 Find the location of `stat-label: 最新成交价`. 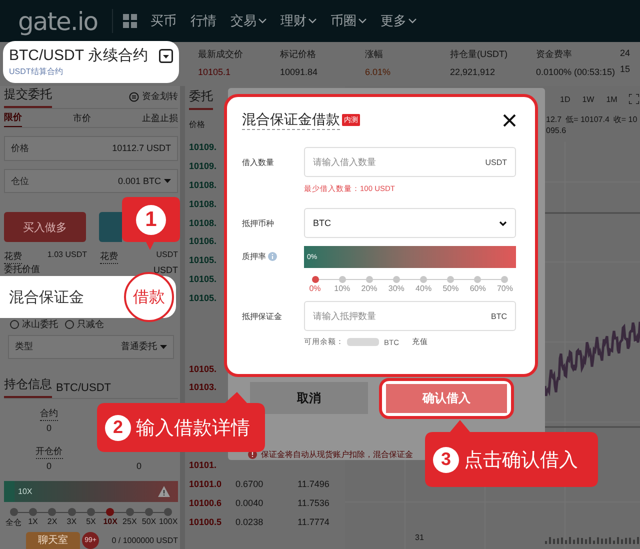

stat-label: 最新成交价 is located at coordinates (221, 54).